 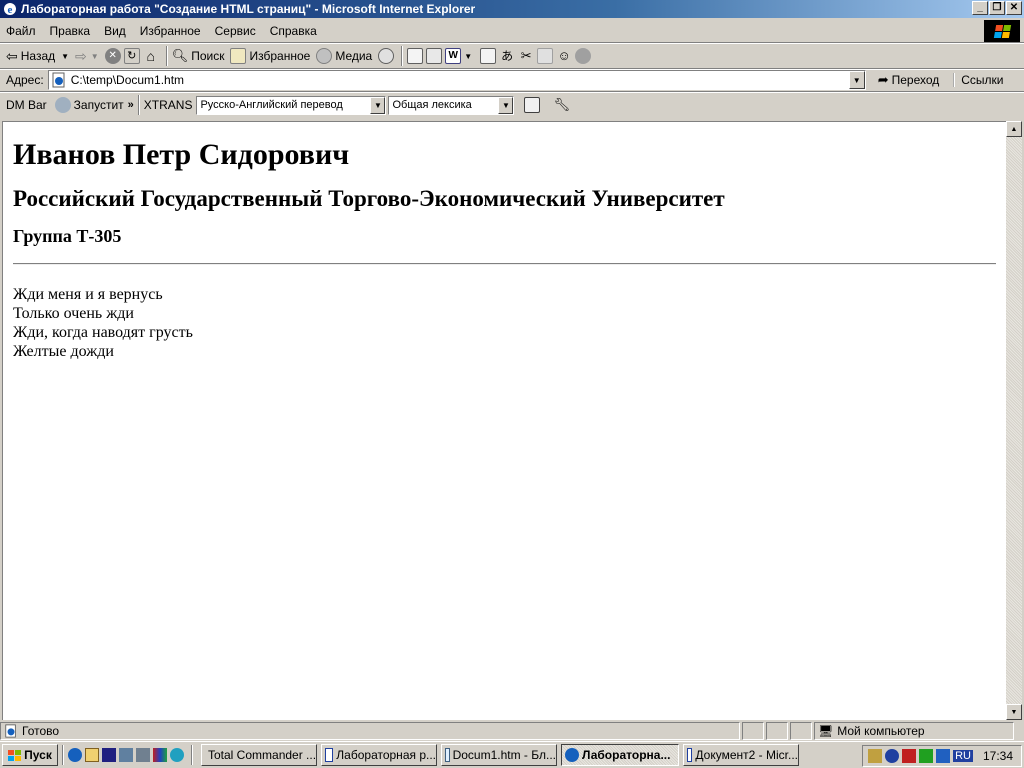 What do you see at coordinates (38, 755) in the screenshot?
I see `start-label: Пуск` at bounding box center [38, 755].